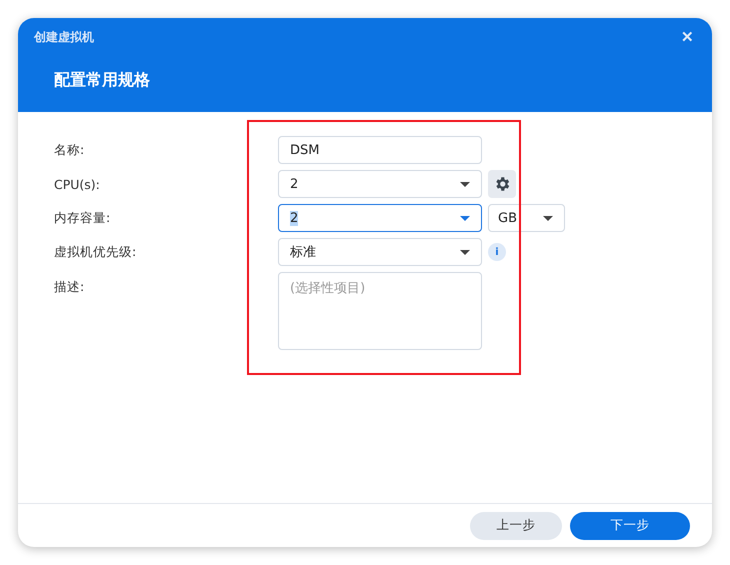  What do you see at coordinates (96, 252) in the screenshot?
I see `field-label: 虚拟机优先级:` at bounding box center [96, 252].